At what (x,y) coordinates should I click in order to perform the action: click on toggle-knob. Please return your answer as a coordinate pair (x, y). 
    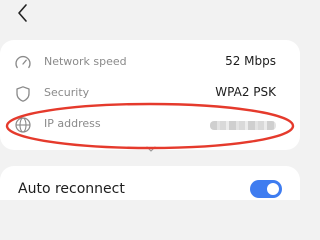
    Looking at the image, I should click on (273, 189).